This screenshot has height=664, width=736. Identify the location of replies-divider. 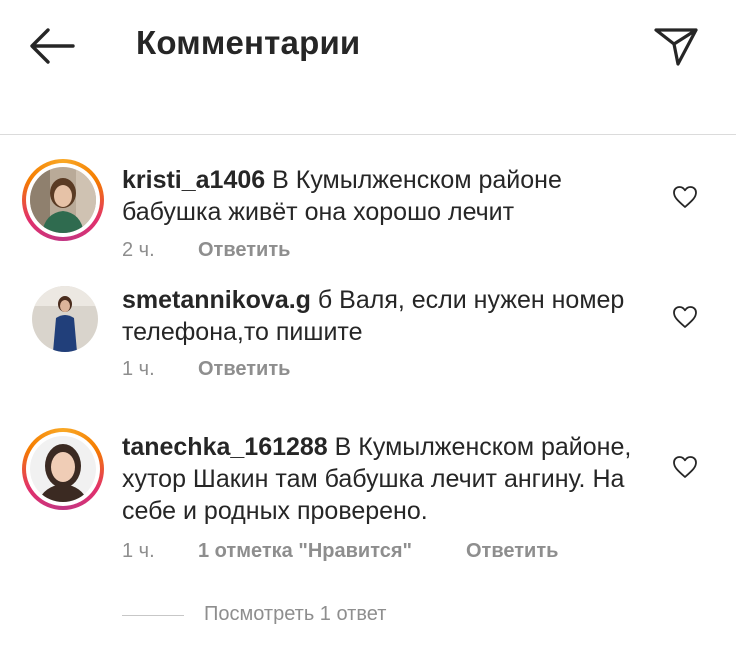
(153, 615).